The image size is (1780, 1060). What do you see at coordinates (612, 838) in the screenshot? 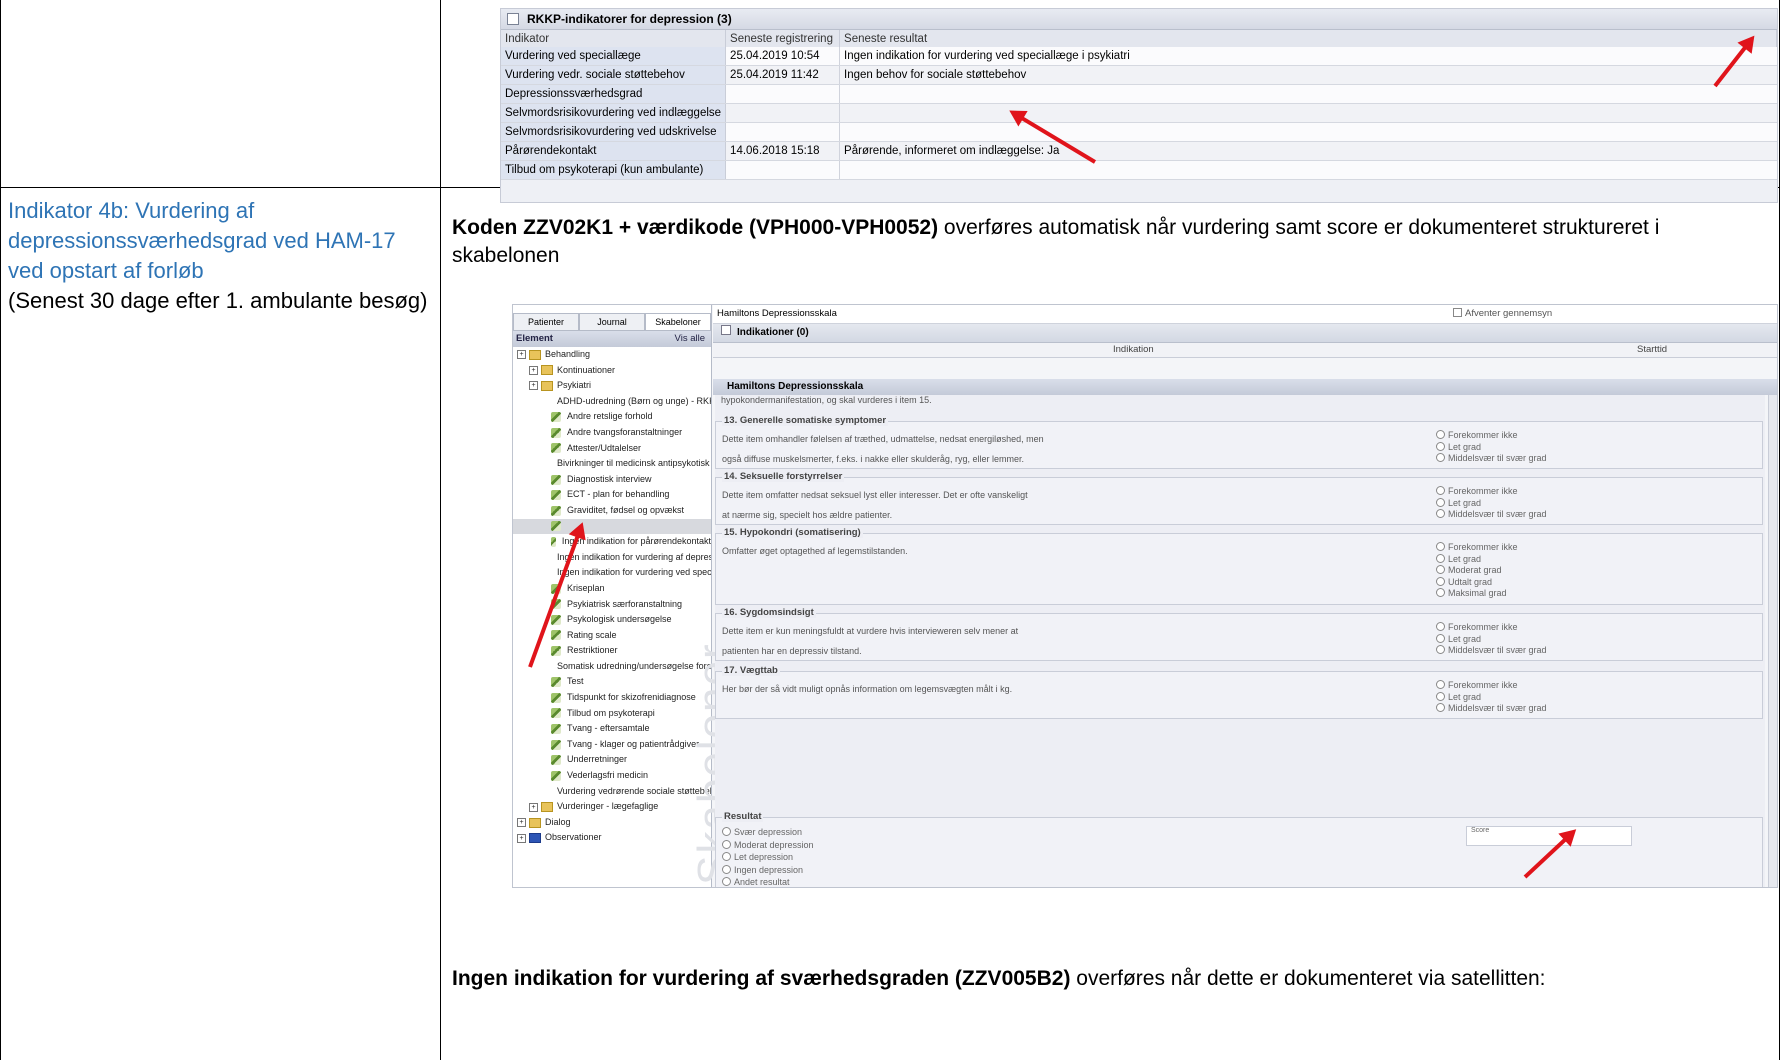
I see `tree-item: + Observationer` at bounding box center [612, 838].